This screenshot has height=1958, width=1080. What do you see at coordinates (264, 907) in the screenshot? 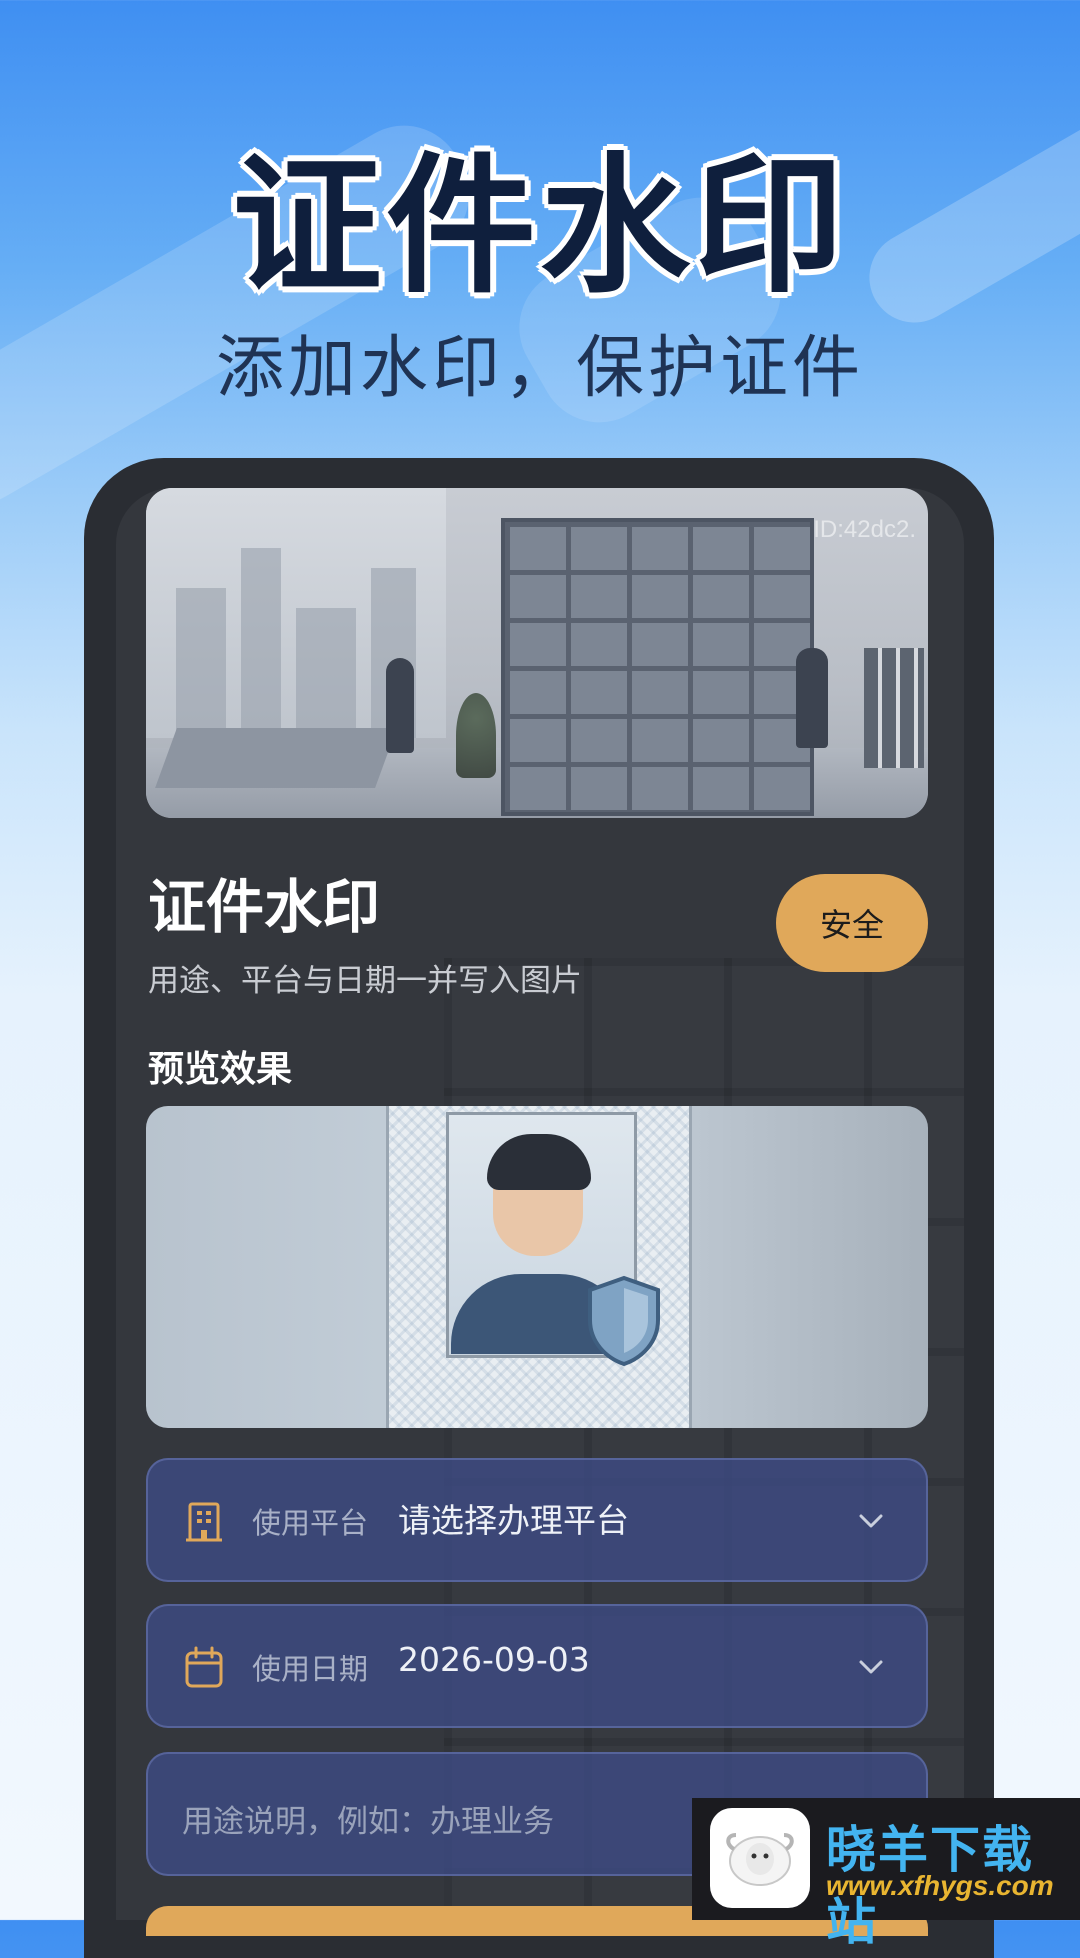
I see `card-title: 证件水印` at bounding box center [264, 907].